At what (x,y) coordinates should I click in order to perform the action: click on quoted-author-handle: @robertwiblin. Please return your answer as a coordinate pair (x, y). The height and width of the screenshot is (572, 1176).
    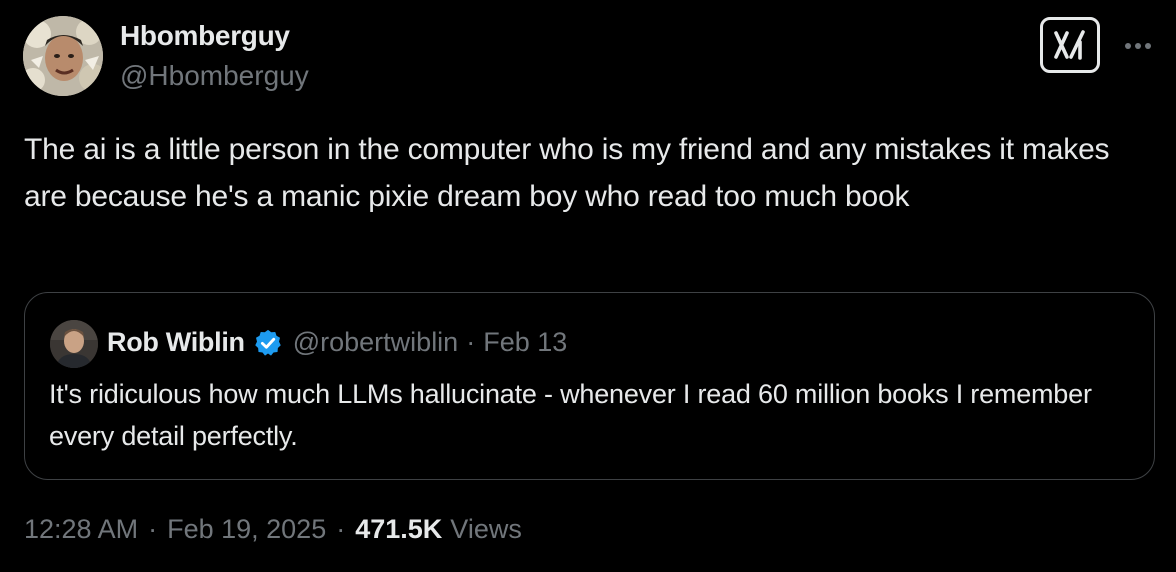
    Looking at the image, I should click on (375, 342).